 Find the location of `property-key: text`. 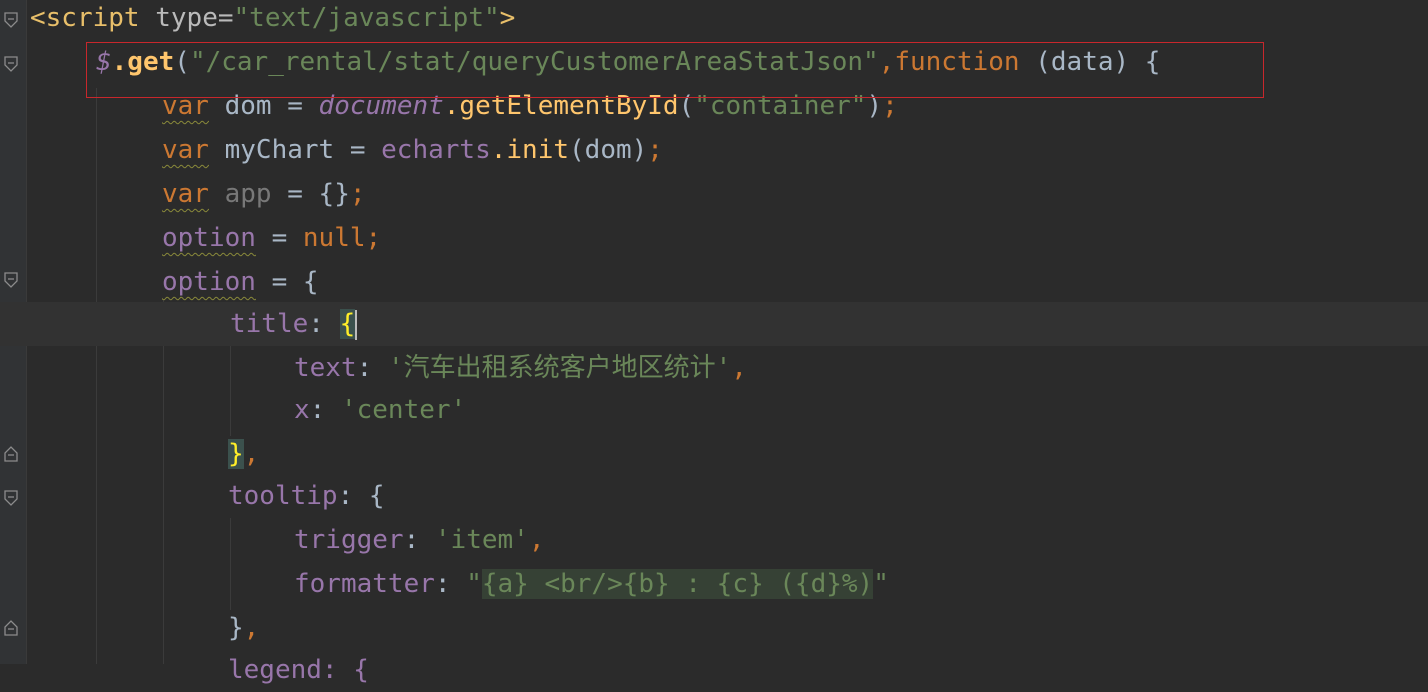

property-key: text is located at coordinates (325, 368).